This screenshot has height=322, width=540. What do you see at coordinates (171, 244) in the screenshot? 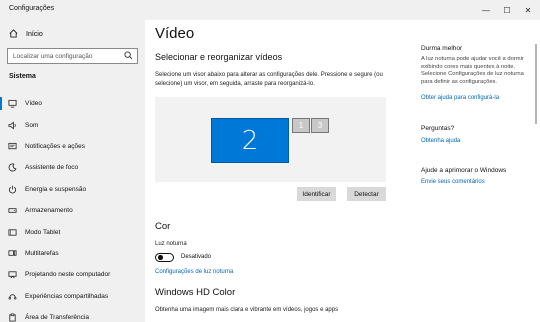
I see `night-light-label: Luz noturna` at bounding box center [171, 244].